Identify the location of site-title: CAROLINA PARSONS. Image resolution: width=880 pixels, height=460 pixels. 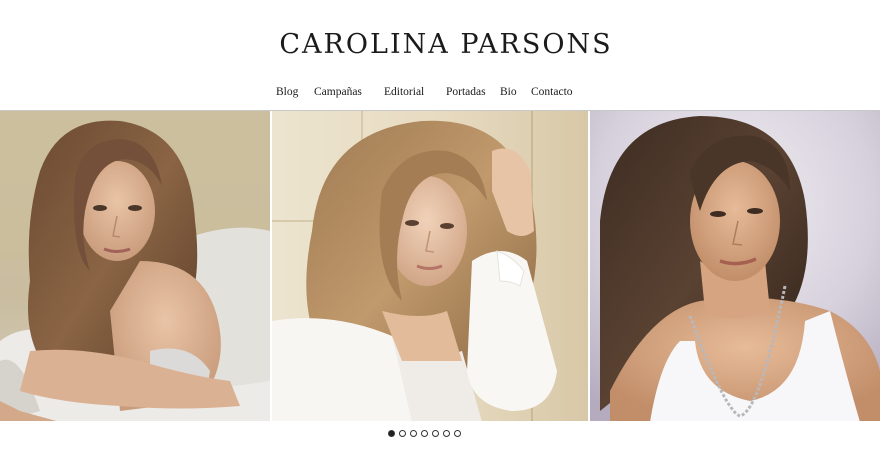
(440, 44).